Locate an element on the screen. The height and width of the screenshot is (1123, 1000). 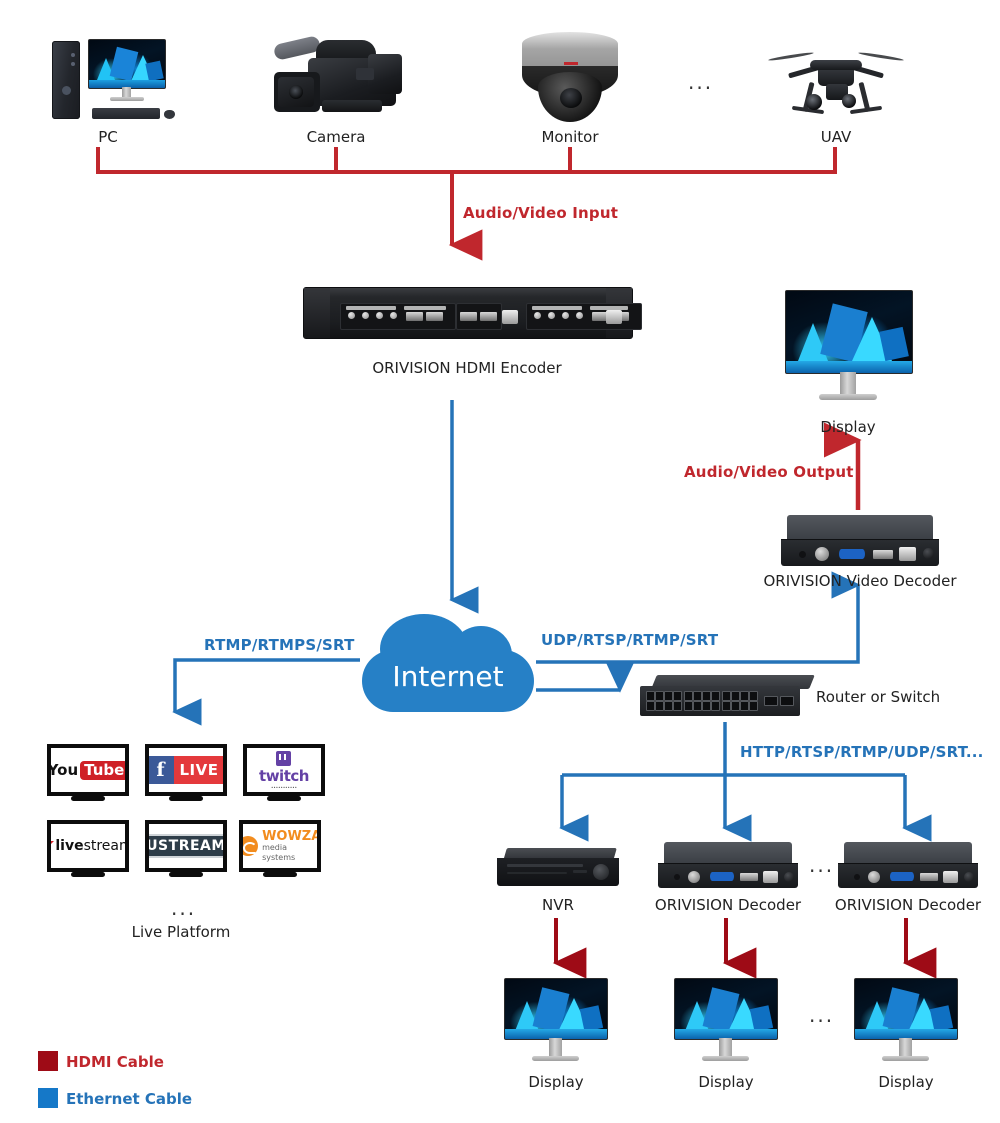
livestream-mark-icon is located at coordinates (53, 846).